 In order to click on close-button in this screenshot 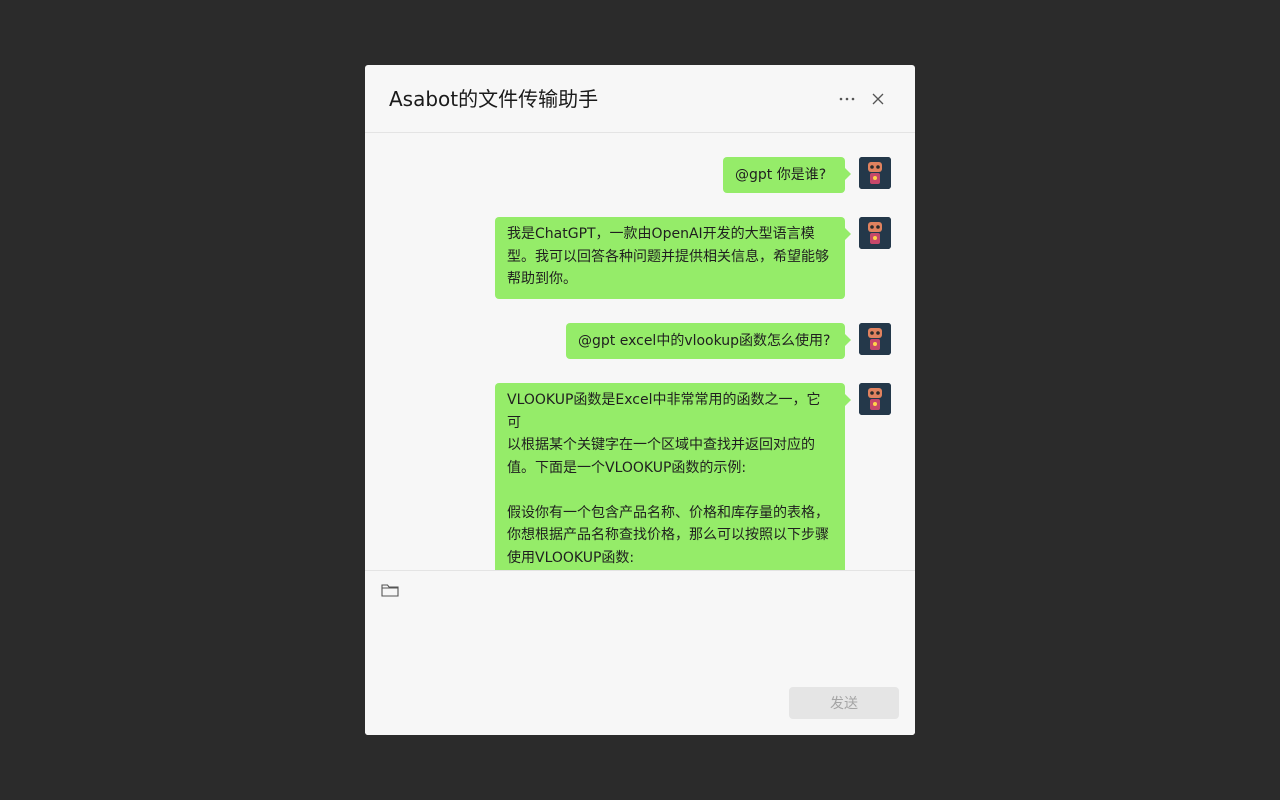, I will do `click(878, 99)`.